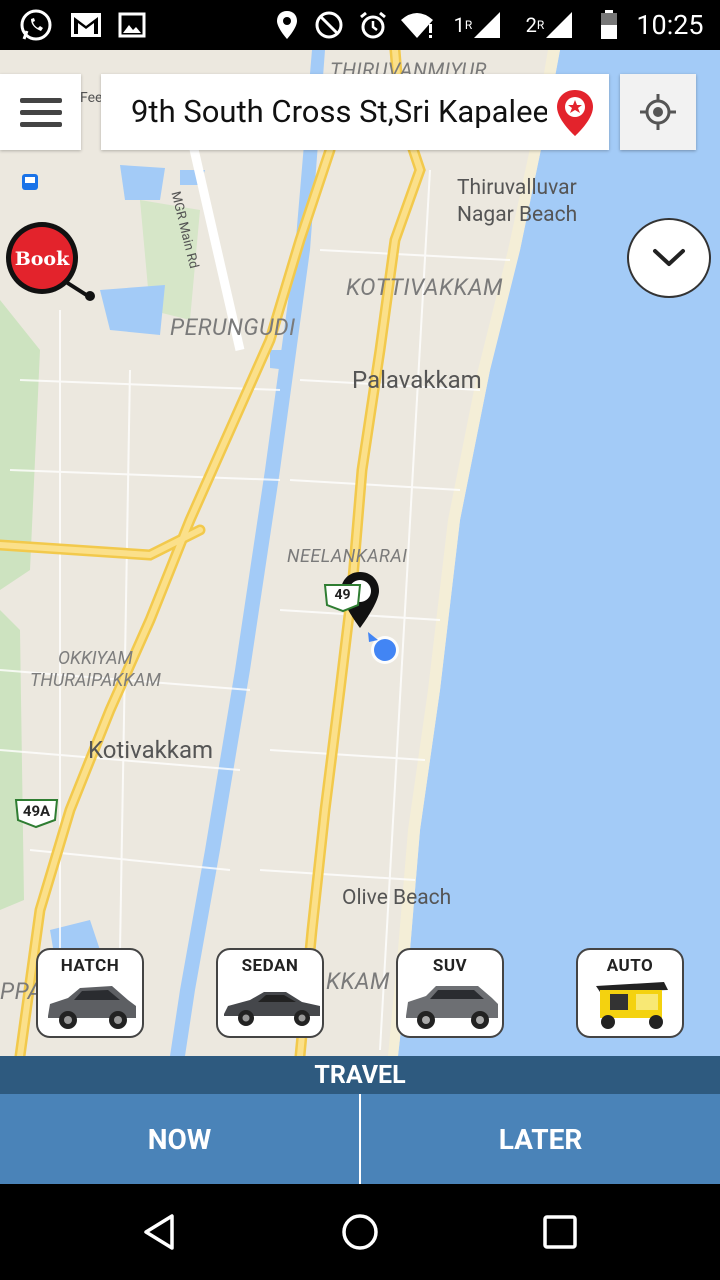 The image size is (720, 1280). What do you see at coordinates (670, 25) in the screenshot?
I see `clock: 10:25` at bounding box center [670, 25].